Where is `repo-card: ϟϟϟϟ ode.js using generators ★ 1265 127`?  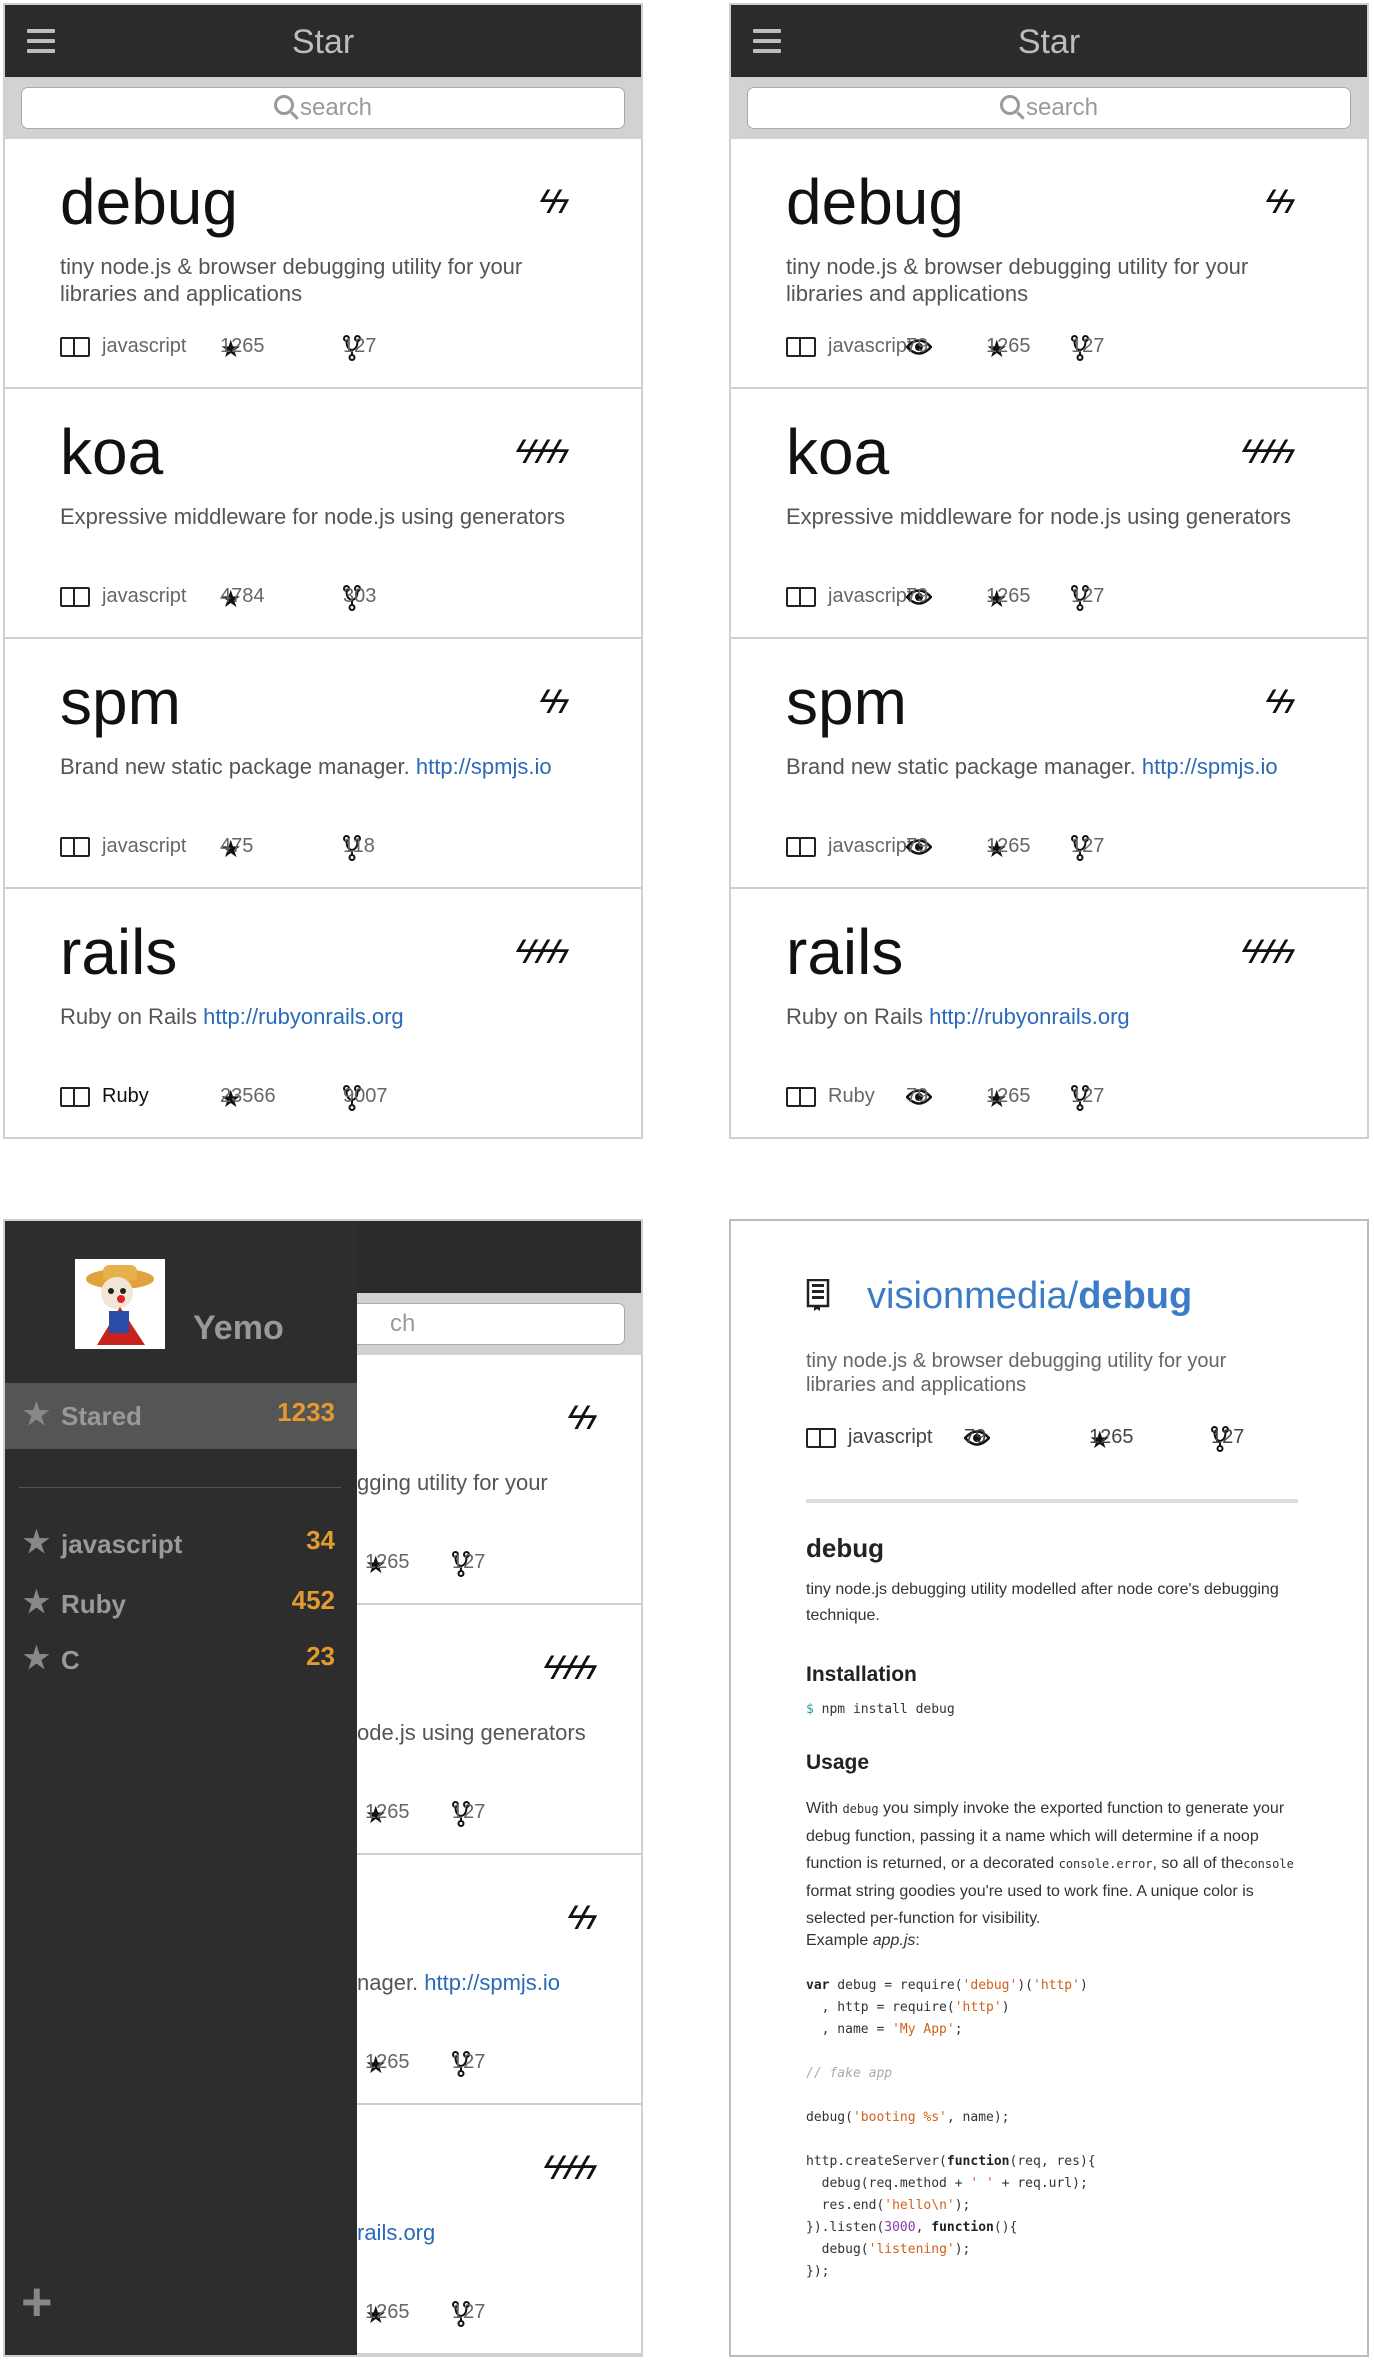
repo-card: ϟϟϟϟ ode.js using generators ★ 1265 127 is located at coordinates (499, 1730).